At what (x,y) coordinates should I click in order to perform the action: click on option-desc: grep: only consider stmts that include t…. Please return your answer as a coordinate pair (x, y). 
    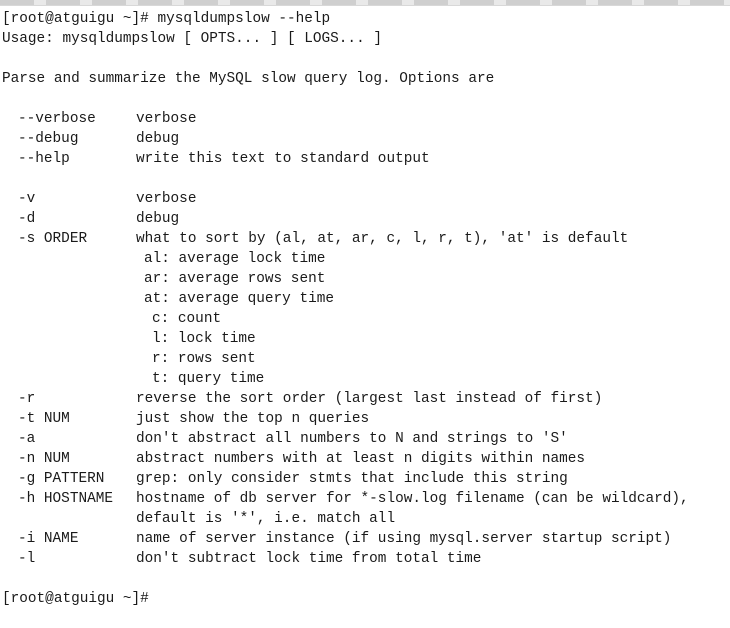
    Looking at the image, I should click on (352, 479).